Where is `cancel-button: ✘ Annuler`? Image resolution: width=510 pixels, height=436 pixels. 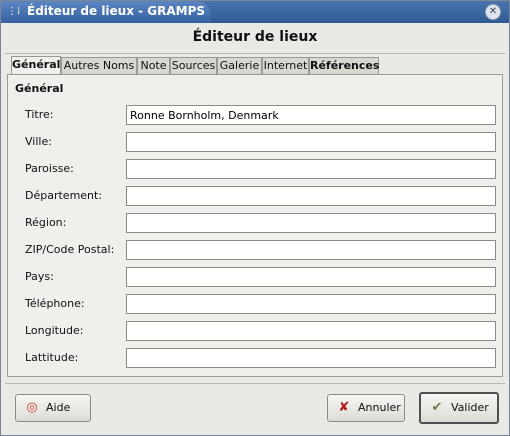
cancel-button: ✘ Annuler is located at coordinates (366, 408).